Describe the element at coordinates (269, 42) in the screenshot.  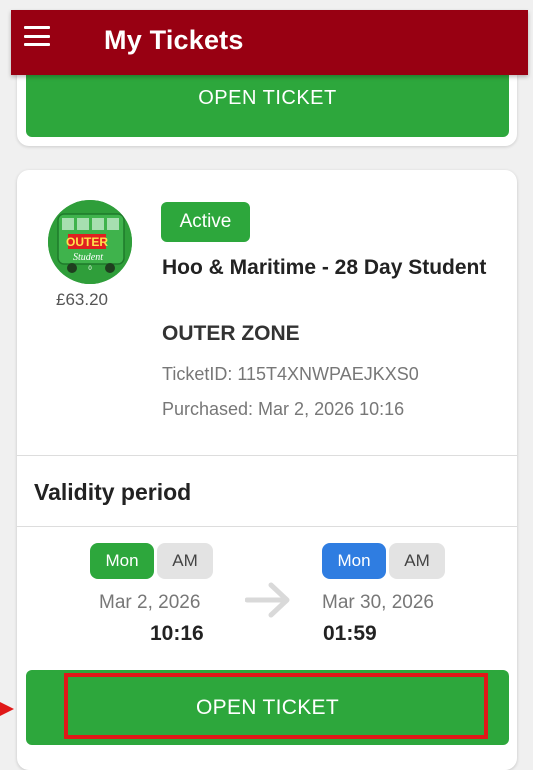
I see `app-bar: My Tickets` at that location.